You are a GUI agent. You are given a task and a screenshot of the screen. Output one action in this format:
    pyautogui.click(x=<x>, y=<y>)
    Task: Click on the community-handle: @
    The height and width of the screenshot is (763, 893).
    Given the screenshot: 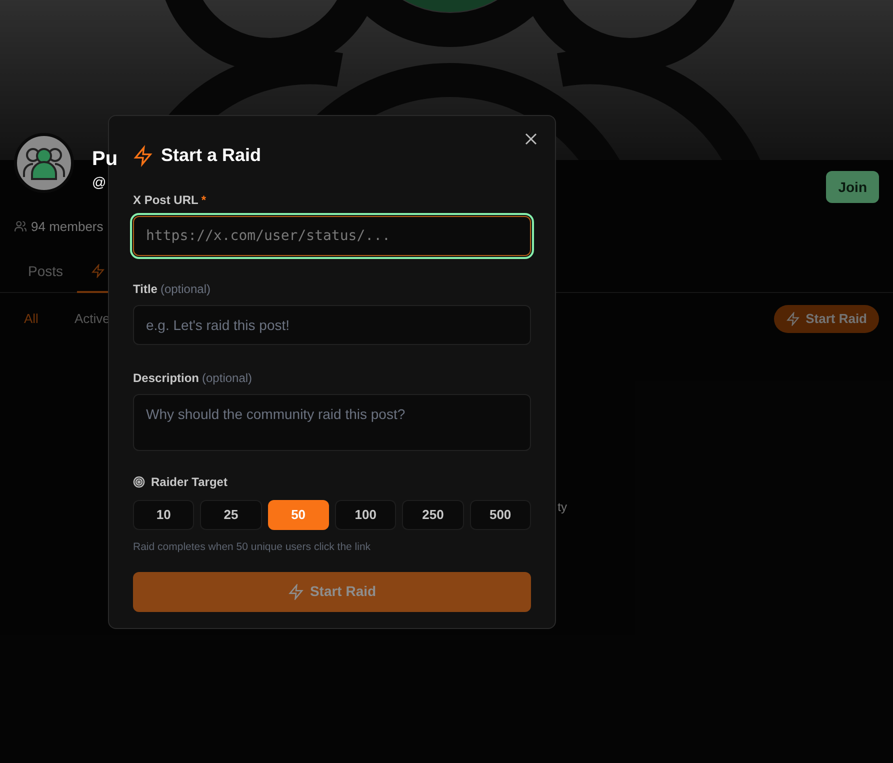 What is the action you would take?
    pyautogui.click(x=99, y=182)
    